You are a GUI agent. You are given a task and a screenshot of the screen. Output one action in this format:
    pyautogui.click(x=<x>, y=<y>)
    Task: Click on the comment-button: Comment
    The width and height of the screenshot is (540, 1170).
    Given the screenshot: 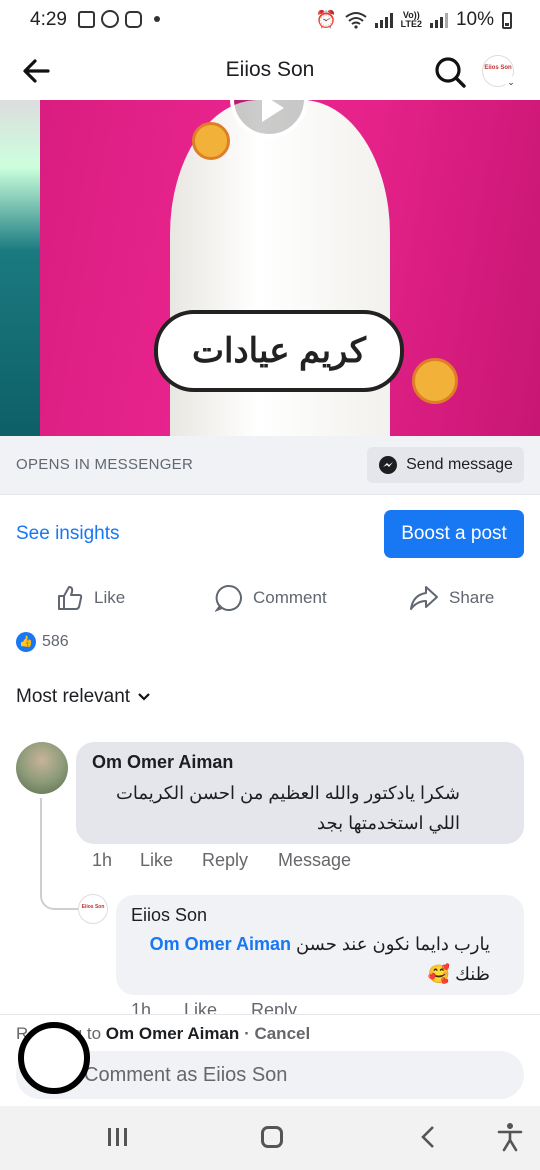 What is the action you would take?
    pyautogui.click(x=271, y=598)
    